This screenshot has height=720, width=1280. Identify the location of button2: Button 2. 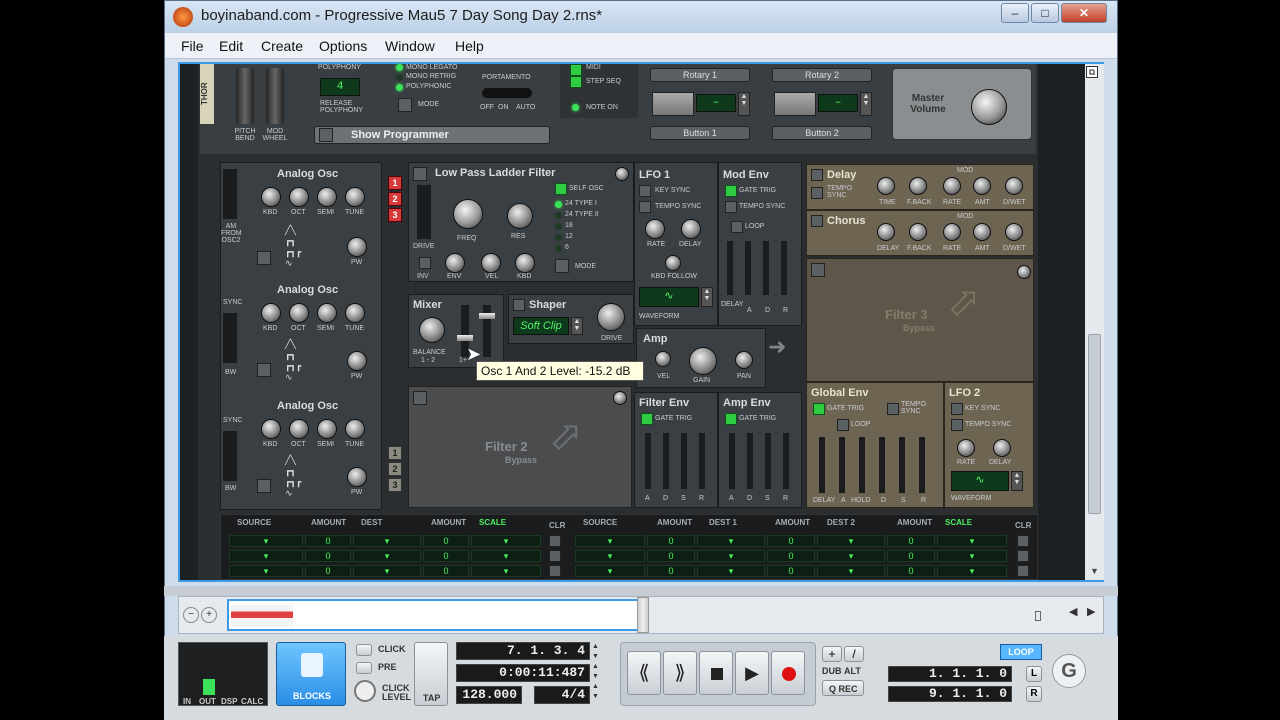
(822, 133).